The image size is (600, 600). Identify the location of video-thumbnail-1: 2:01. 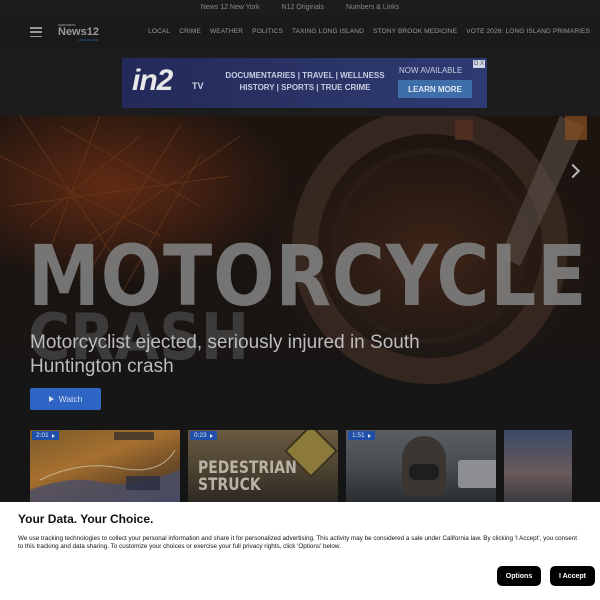
(105, 466).